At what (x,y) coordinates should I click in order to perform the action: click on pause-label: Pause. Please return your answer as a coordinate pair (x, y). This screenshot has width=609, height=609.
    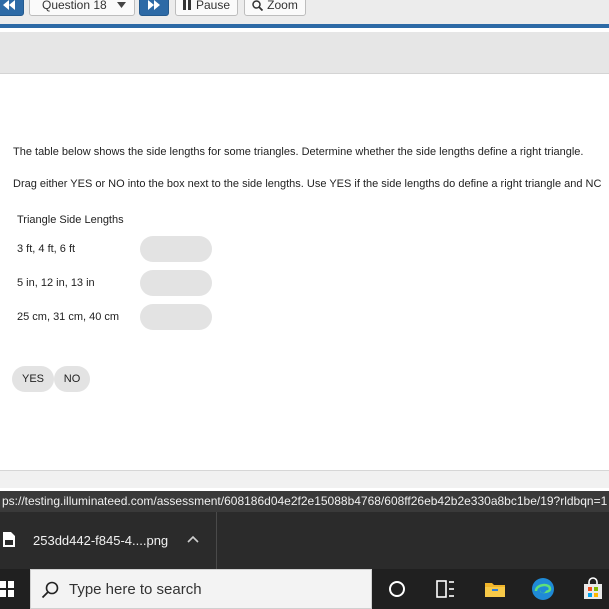
    Looking at the image, I should click on (213, 6).